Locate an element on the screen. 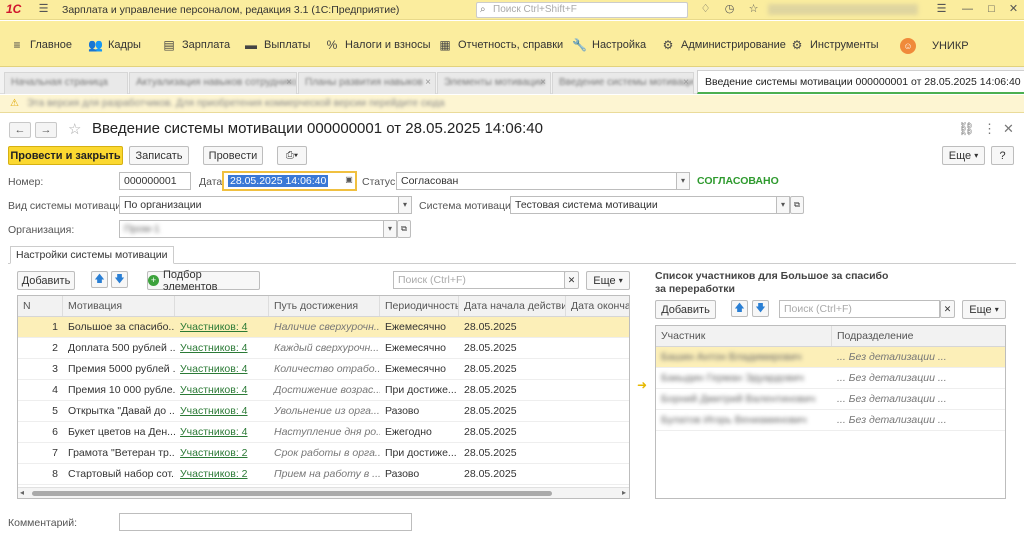  col-path: Путь достижения is located at coordinates (324, 306).